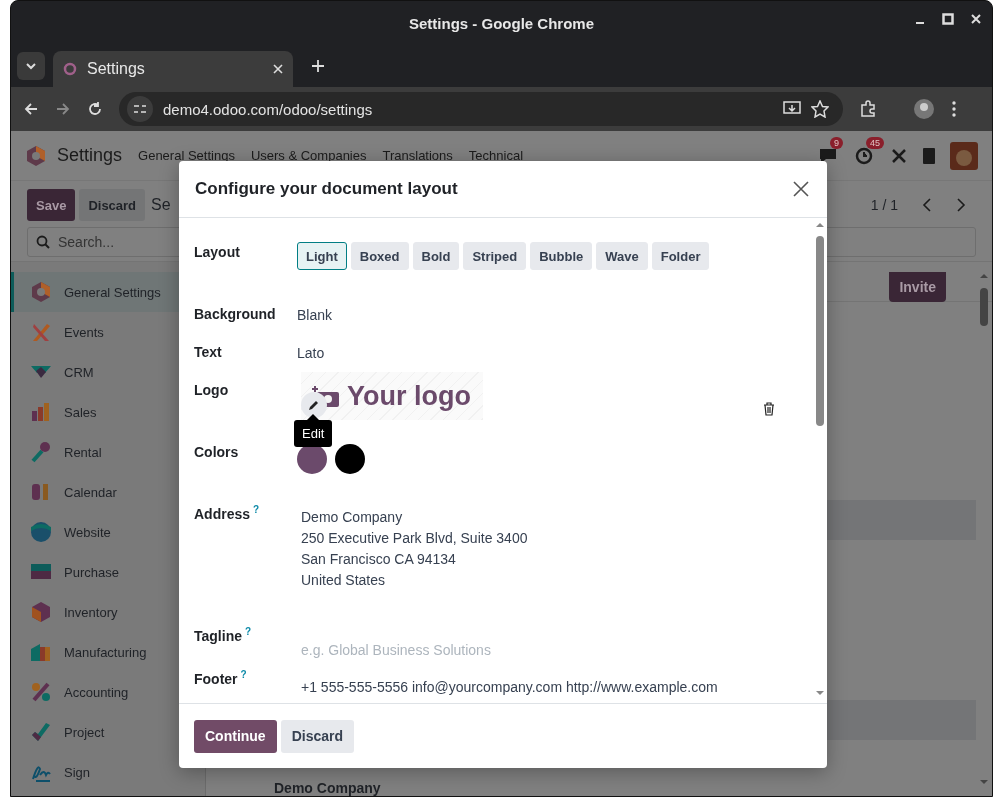 The height and width of the screenshot is (807, 1003). Describe the element at coordinates (41, 412) in the screenshot. I see `bar-chart-icon` at that location.